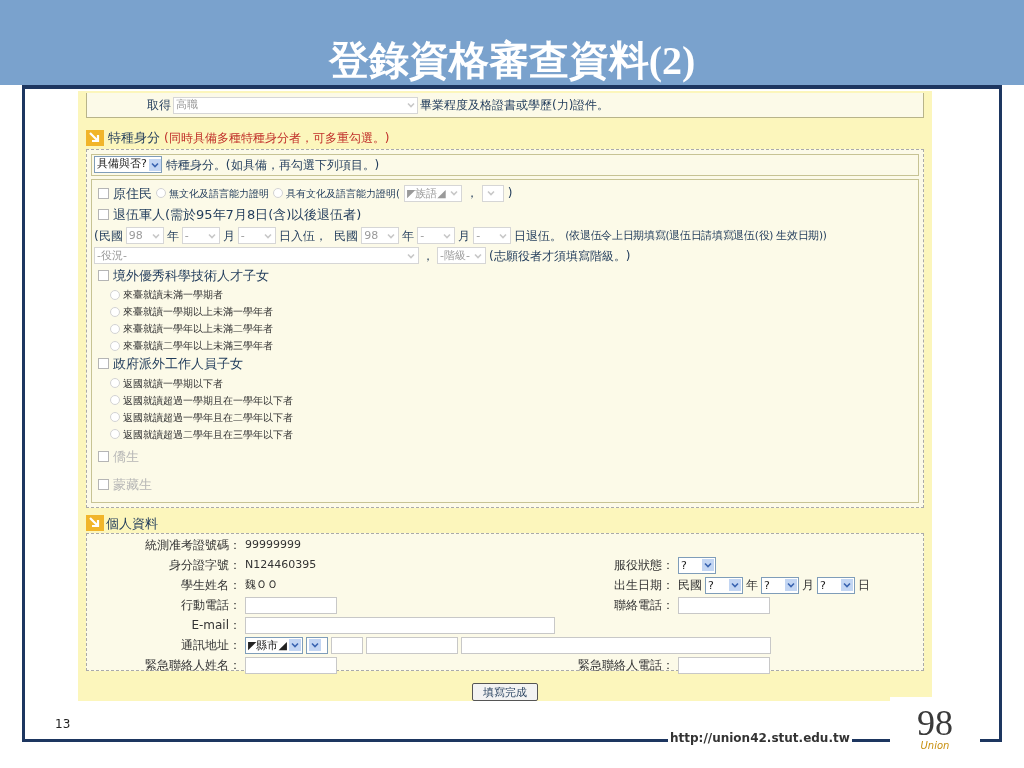  Describe the element at coordinates (512, 61) in the screenshot. I see `slide-title: 登錄資格審查資料(2)` at that location.